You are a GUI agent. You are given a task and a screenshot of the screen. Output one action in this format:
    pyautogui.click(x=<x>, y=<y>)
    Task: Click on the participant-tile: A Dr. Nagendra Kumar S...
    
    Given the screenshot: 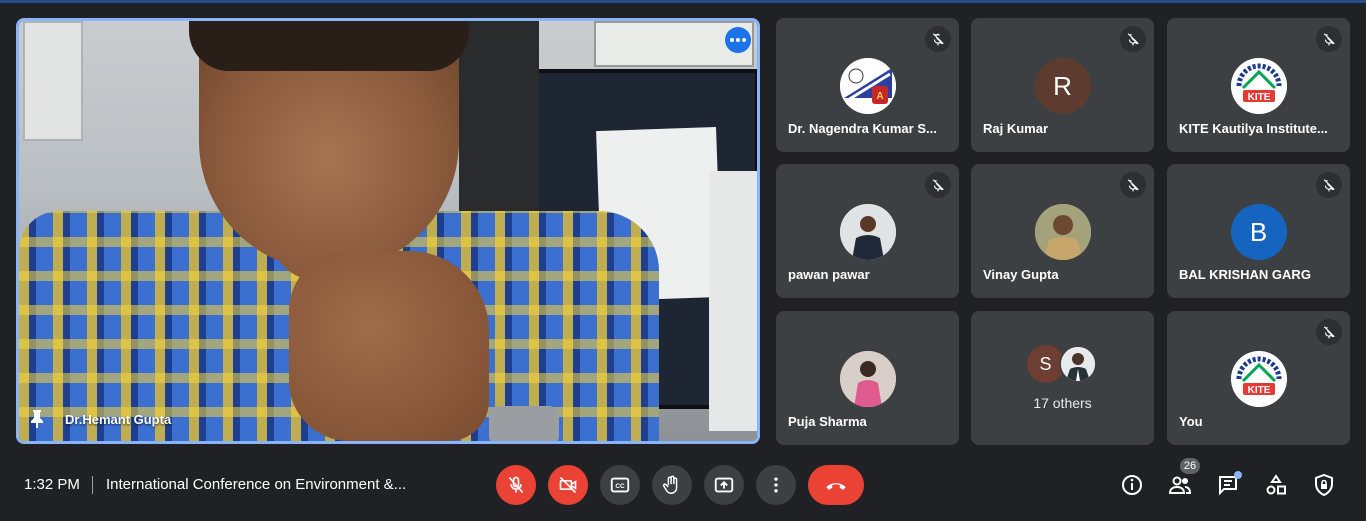 What is the action you would take?
    pyautogui.click(x=867, y=85)
    